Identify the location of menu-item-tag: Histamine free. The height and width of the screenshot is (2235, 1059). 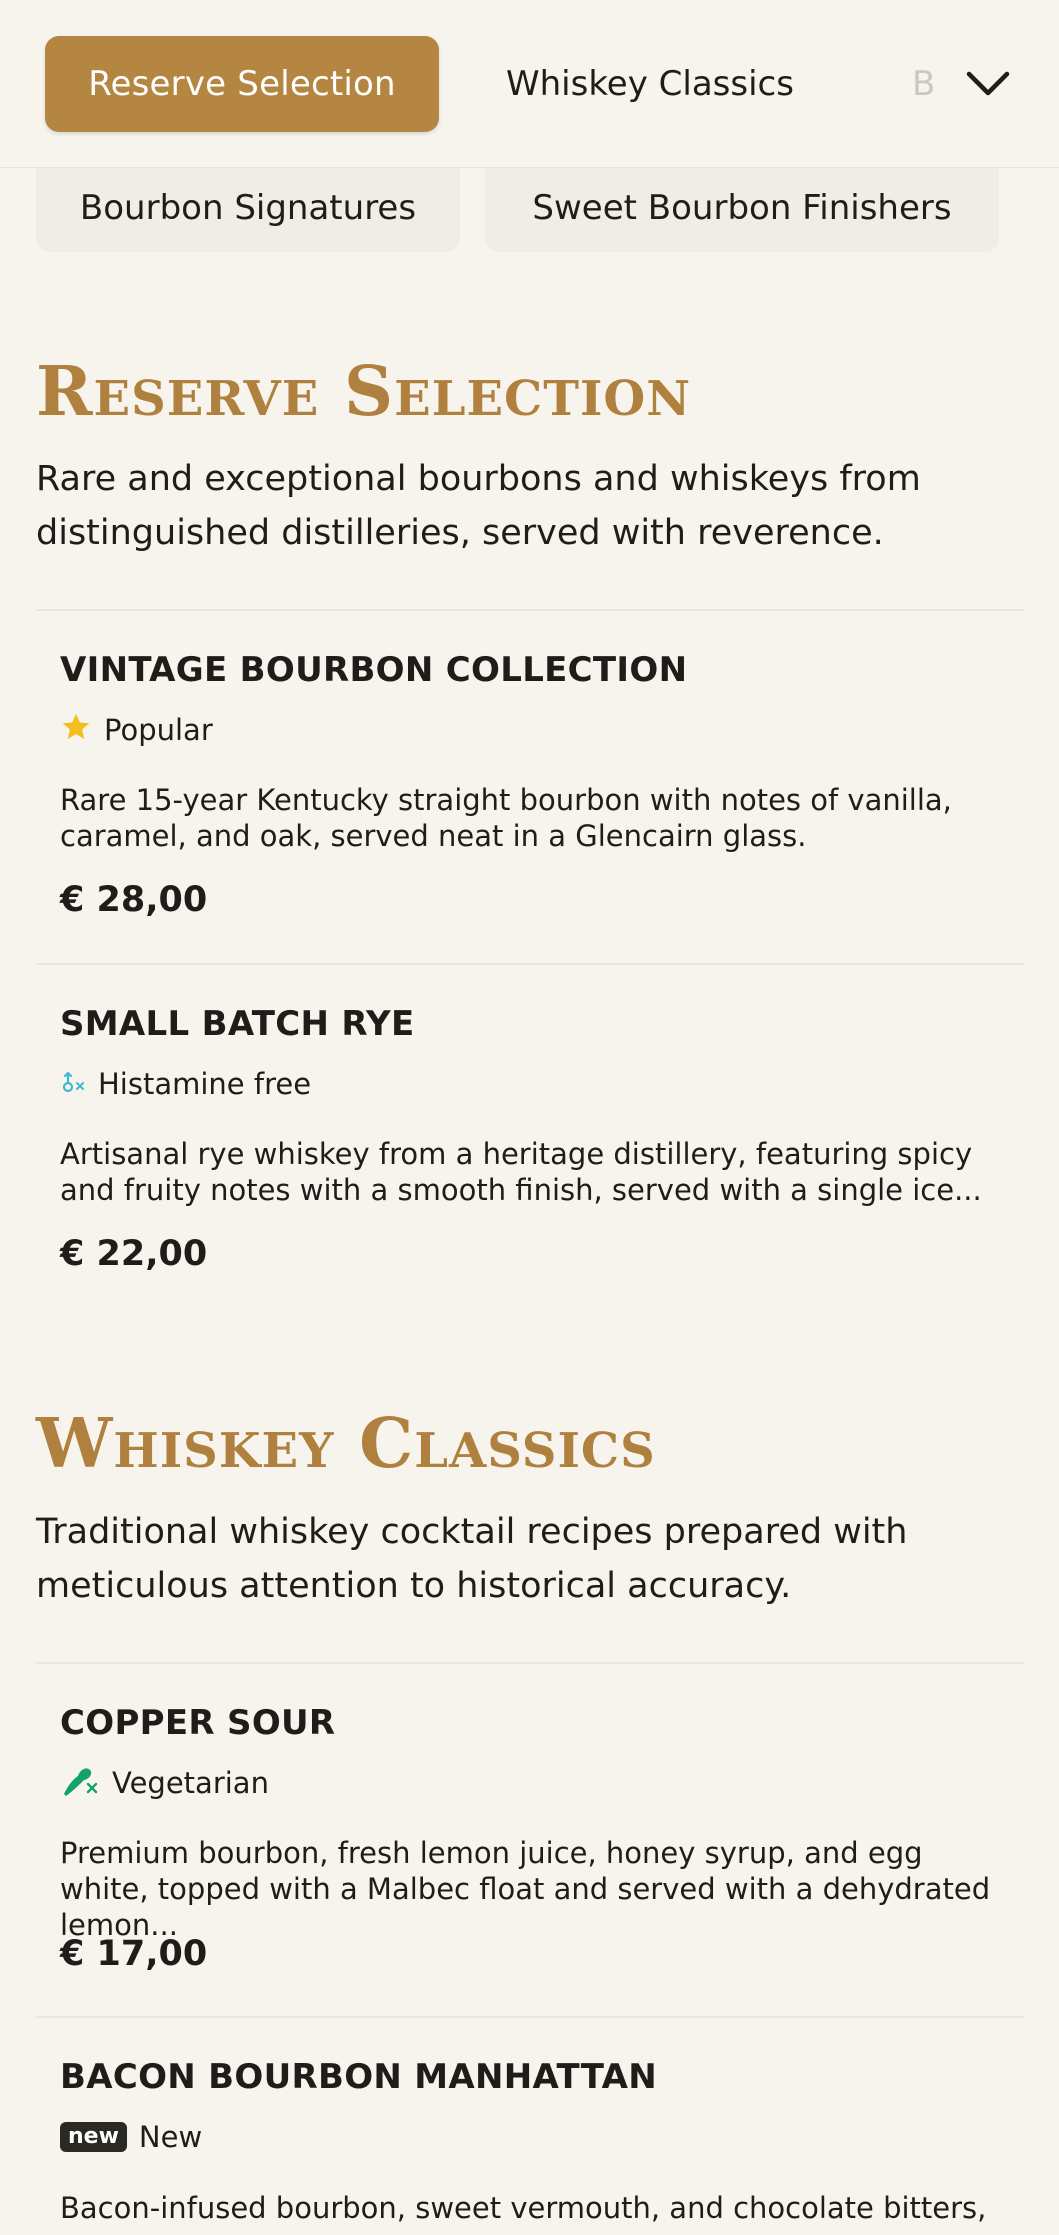
(185, 1084).